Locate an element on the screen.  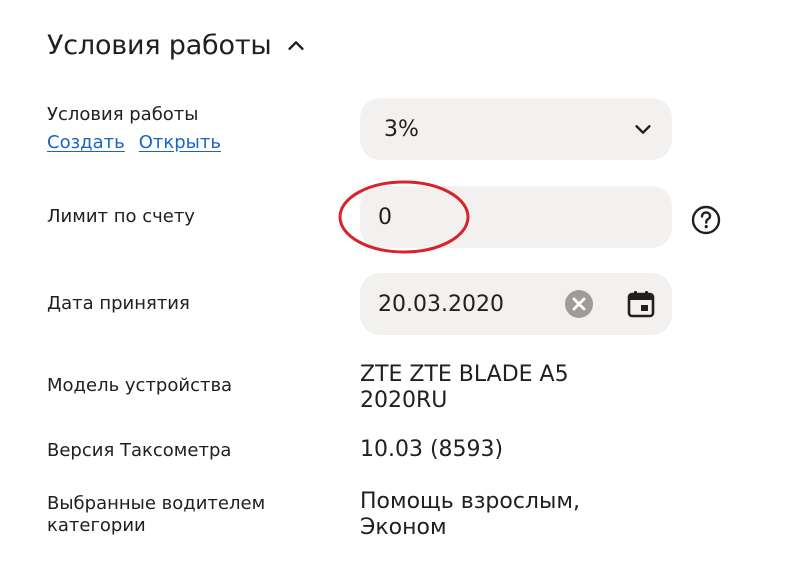
driver-categories-label-line2: категории is located at coordinates (96, 525).